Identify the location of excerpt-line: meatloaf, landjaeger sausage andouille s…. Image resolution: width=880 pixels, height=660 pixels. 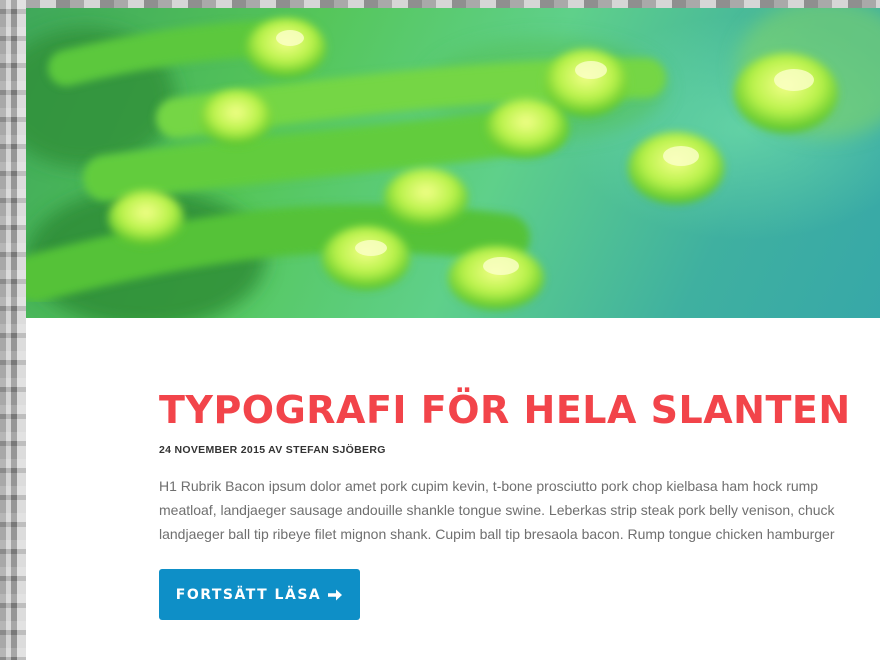
(497, 510).